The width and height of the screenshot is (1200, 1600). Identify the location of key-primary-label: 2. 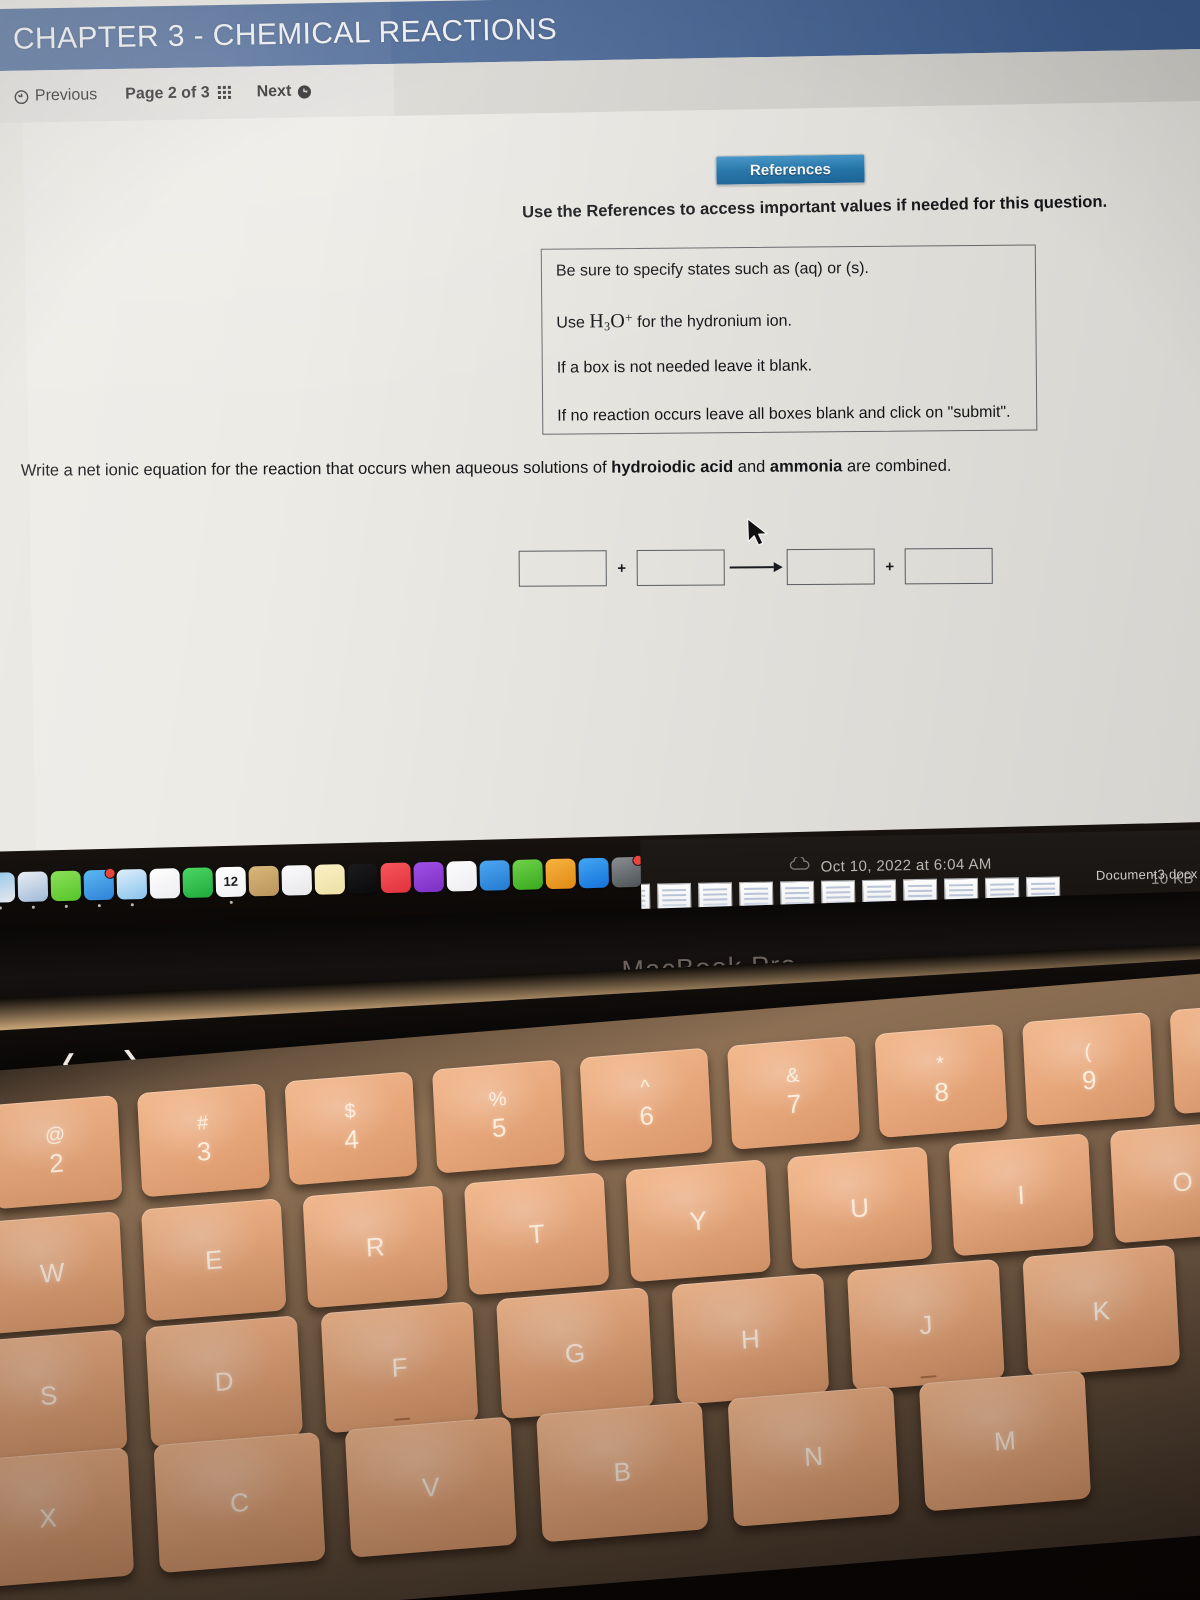
(56, 1163).